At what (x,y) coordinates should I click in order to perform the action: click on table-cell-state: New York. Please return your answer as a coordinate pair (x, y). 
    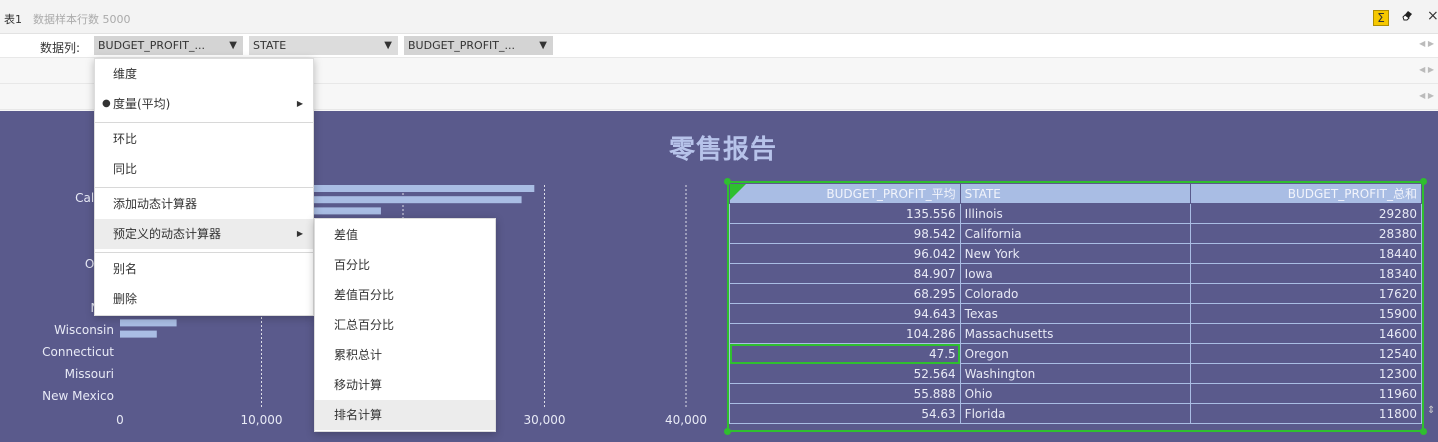
    Looking at the image, I should click on (1075, 253).